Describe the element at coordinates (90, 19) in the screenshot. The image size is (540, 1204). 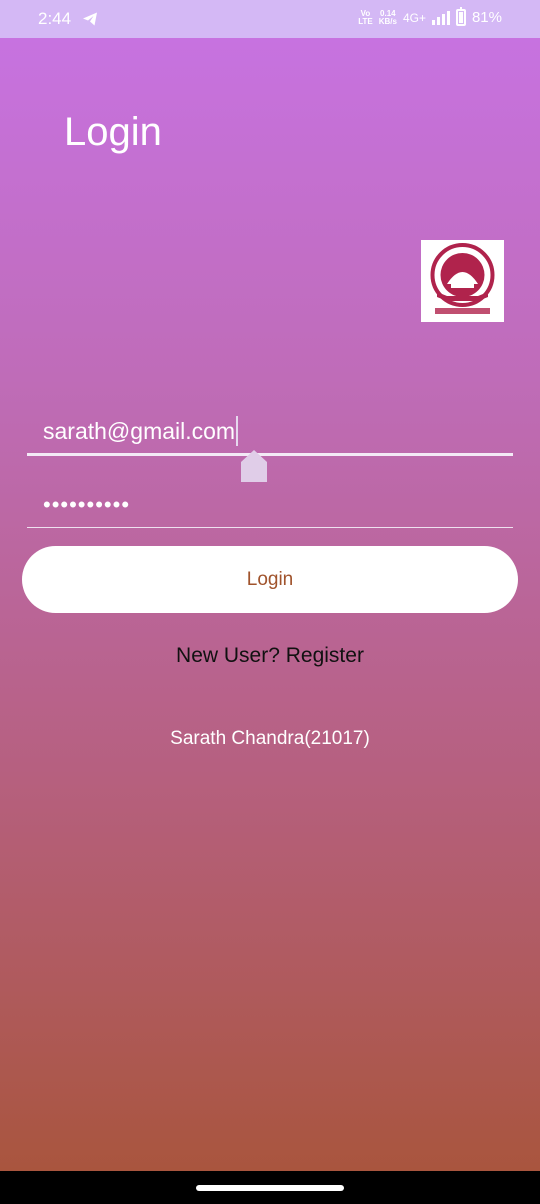
I see `telegram-icon` at that location.